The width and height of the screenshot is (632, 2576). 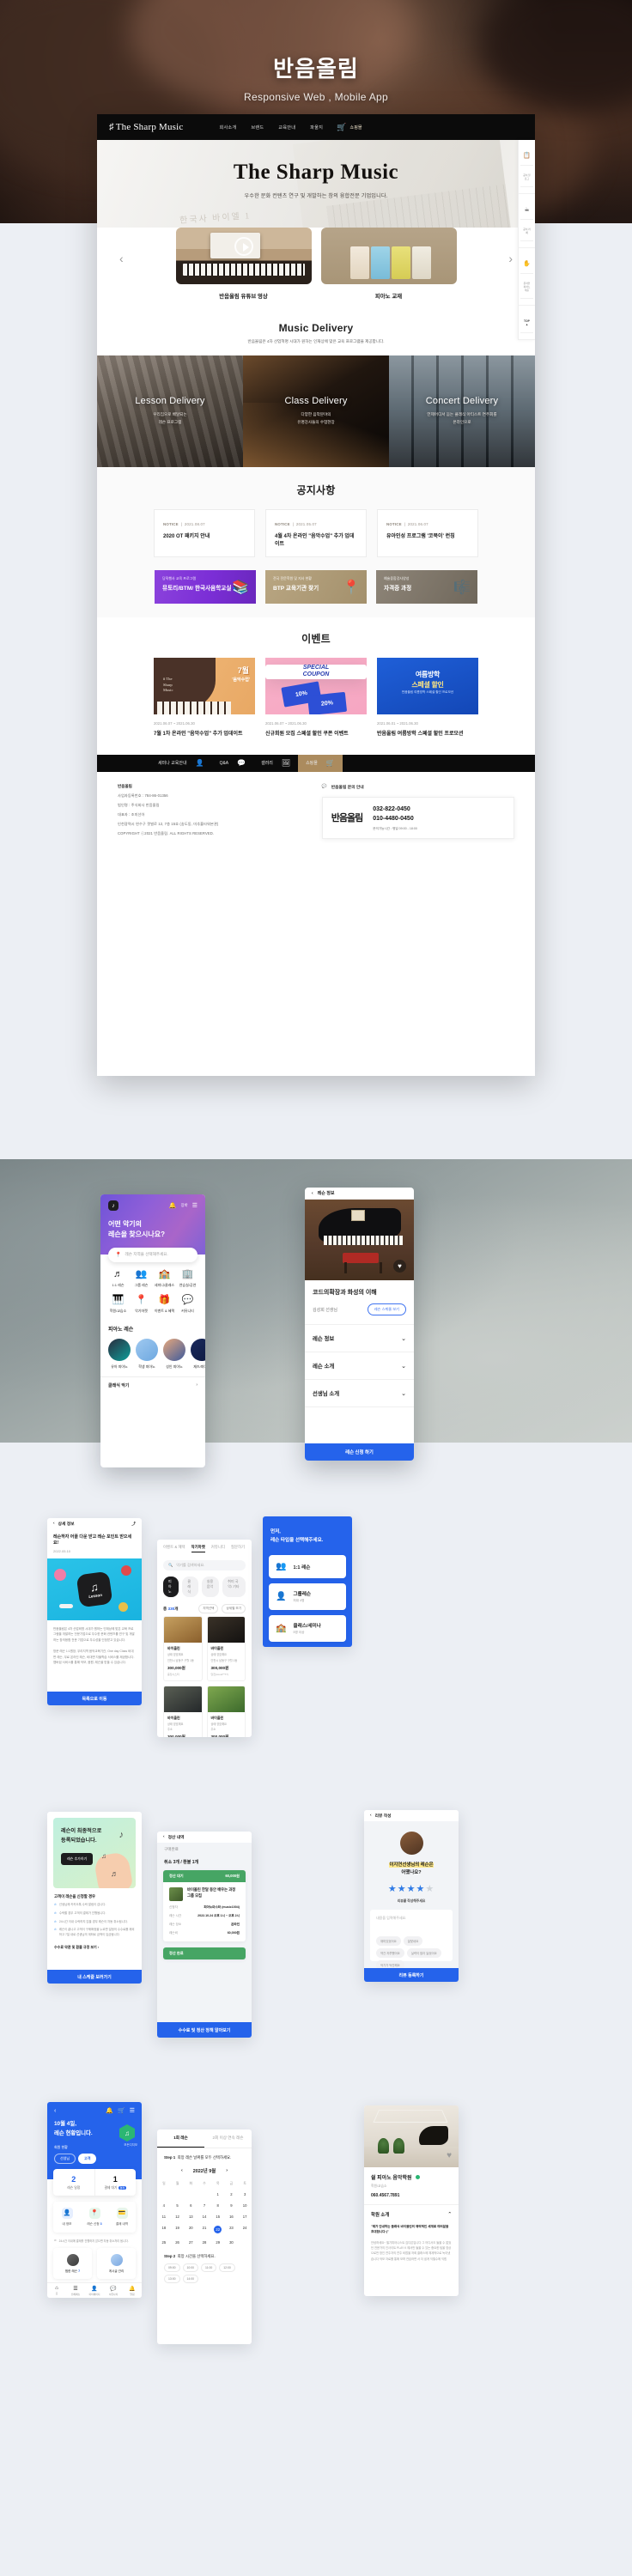 I want to click on footer-tel-2: 010-4480-0450, so click(x=395, y=819).